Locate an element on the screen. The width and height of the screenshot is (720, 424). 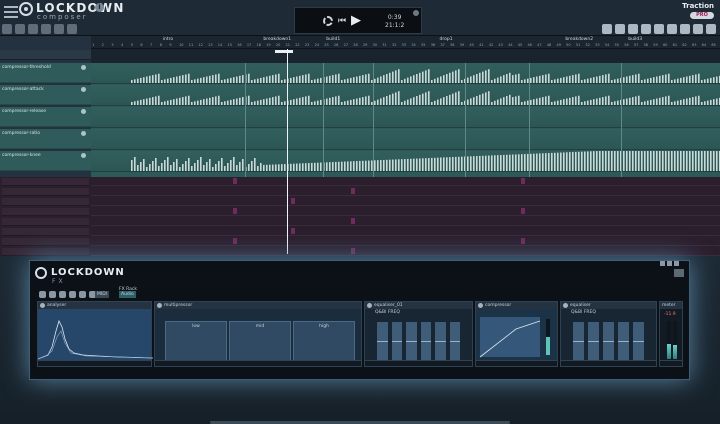
music-note-icon is located at coordinates (633, 29).